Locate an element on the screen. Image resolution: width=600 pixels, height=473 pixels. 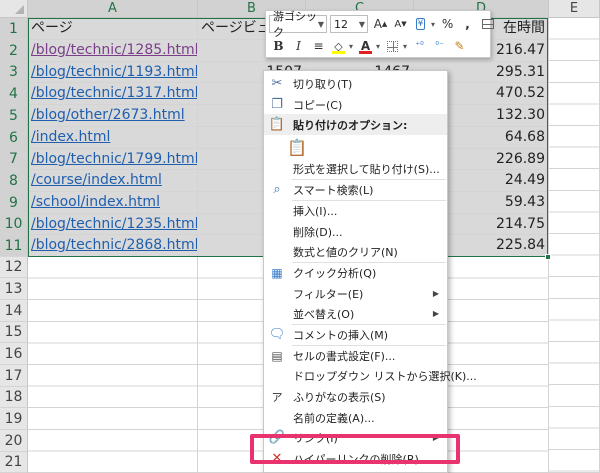
column-header-a: A is located at coordinates (113, 9).